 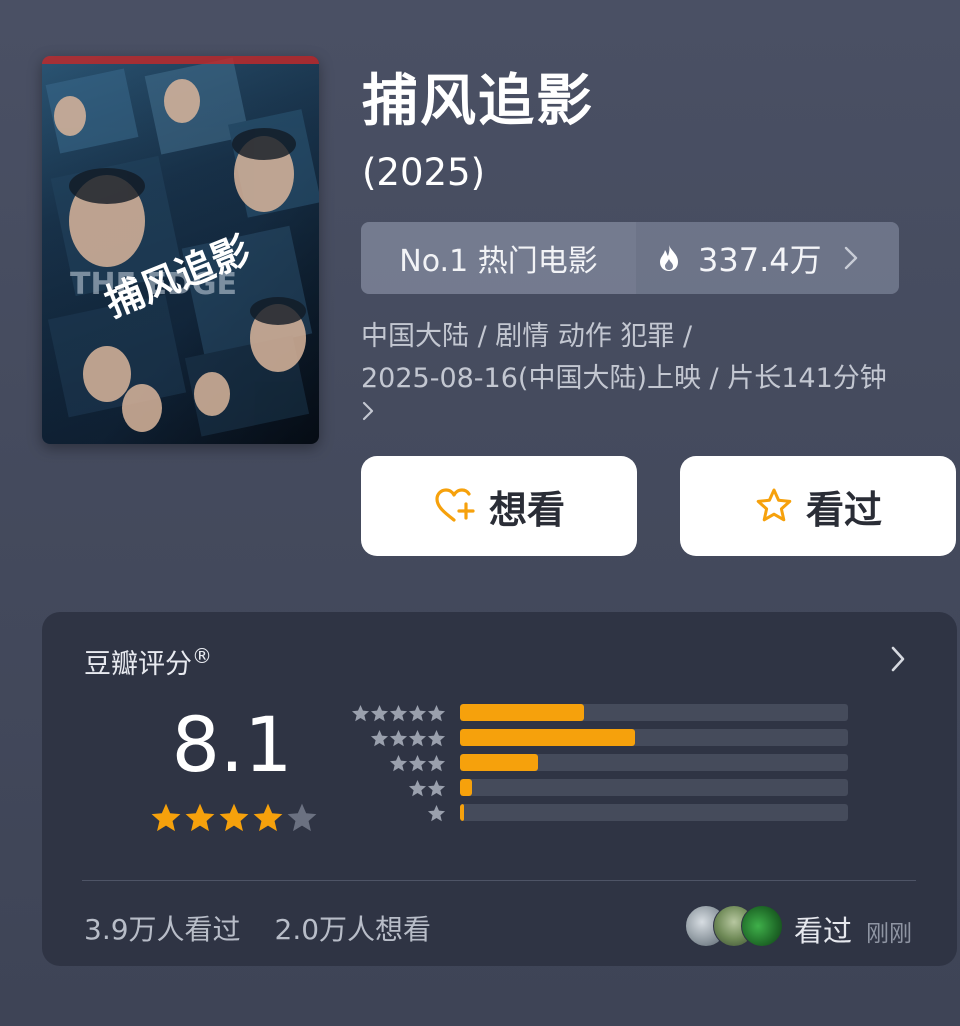 I want to click on watched-count: 3.9万人看过, so click(x=162, y=929).